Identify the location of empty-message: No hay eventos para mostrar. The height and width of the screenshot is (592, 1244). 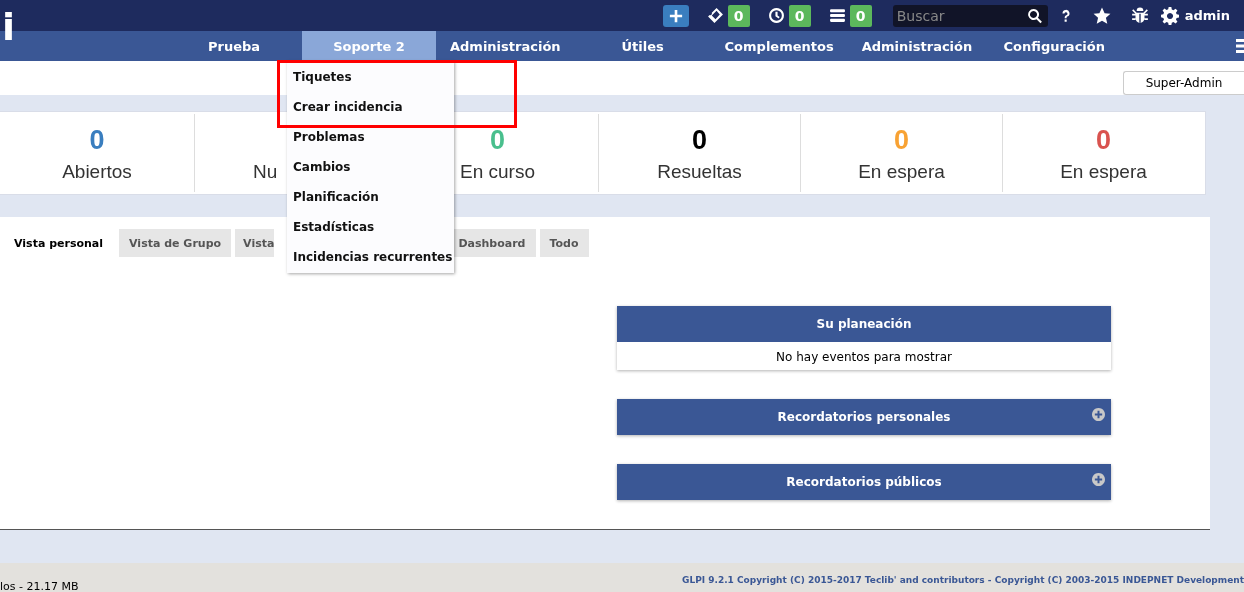
(864, 357).